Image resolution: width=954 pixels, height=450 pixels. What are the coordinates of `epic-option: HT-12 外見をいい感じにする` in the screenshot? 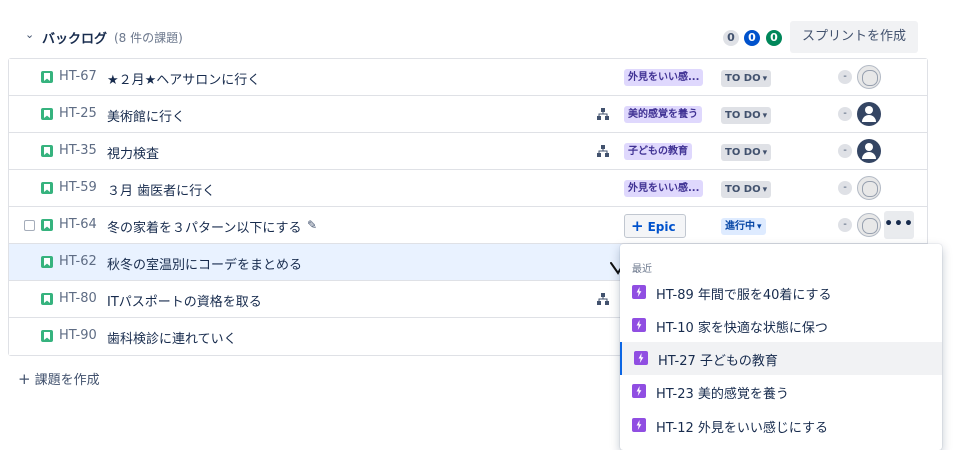 It's located at (781, 425).